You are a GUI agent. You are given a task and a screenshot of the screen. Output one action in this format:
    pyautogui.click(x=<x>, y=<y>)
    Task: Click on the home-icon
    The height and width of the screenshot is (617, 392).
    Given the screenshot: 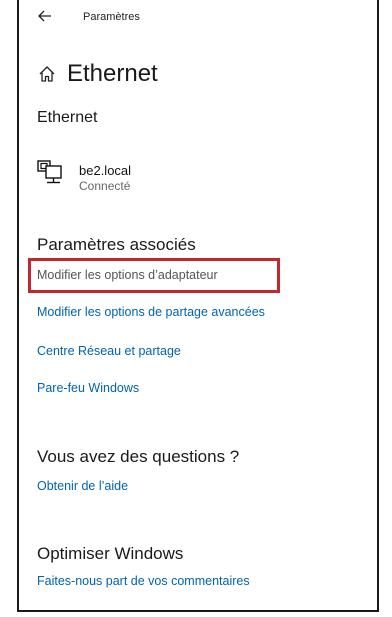 What is the action you would take?
    pyautogui.click(x=47, y=74)
    